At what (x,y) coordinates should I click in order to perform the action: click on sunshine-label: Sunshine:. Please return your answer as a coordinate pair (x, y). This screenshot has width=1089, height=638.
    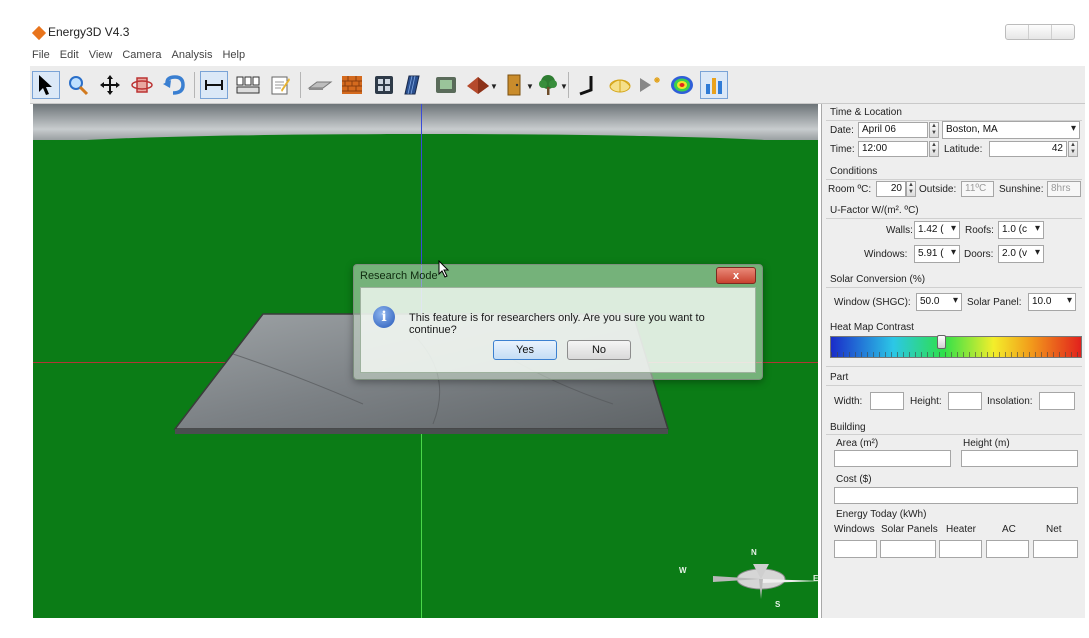
    Looking at the image, I should click on (1021, 189).